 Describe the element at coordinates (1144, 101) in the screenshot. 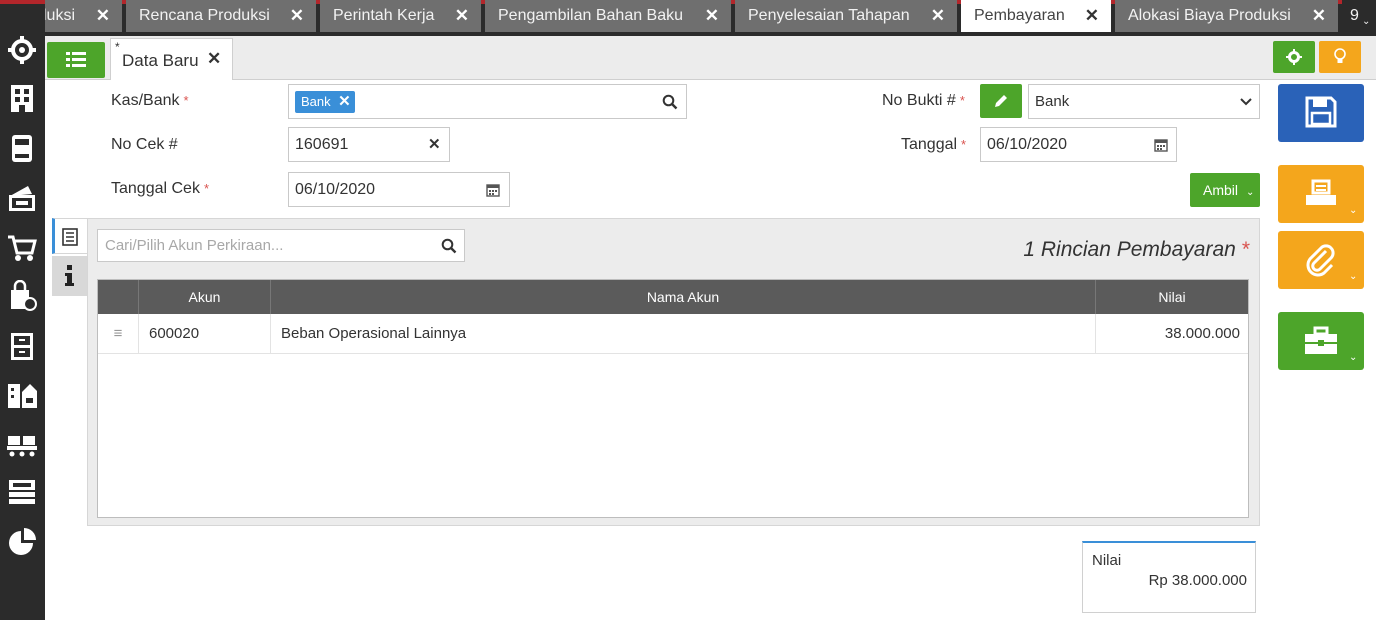

I see `no-bukti-select: Bank` at that location.